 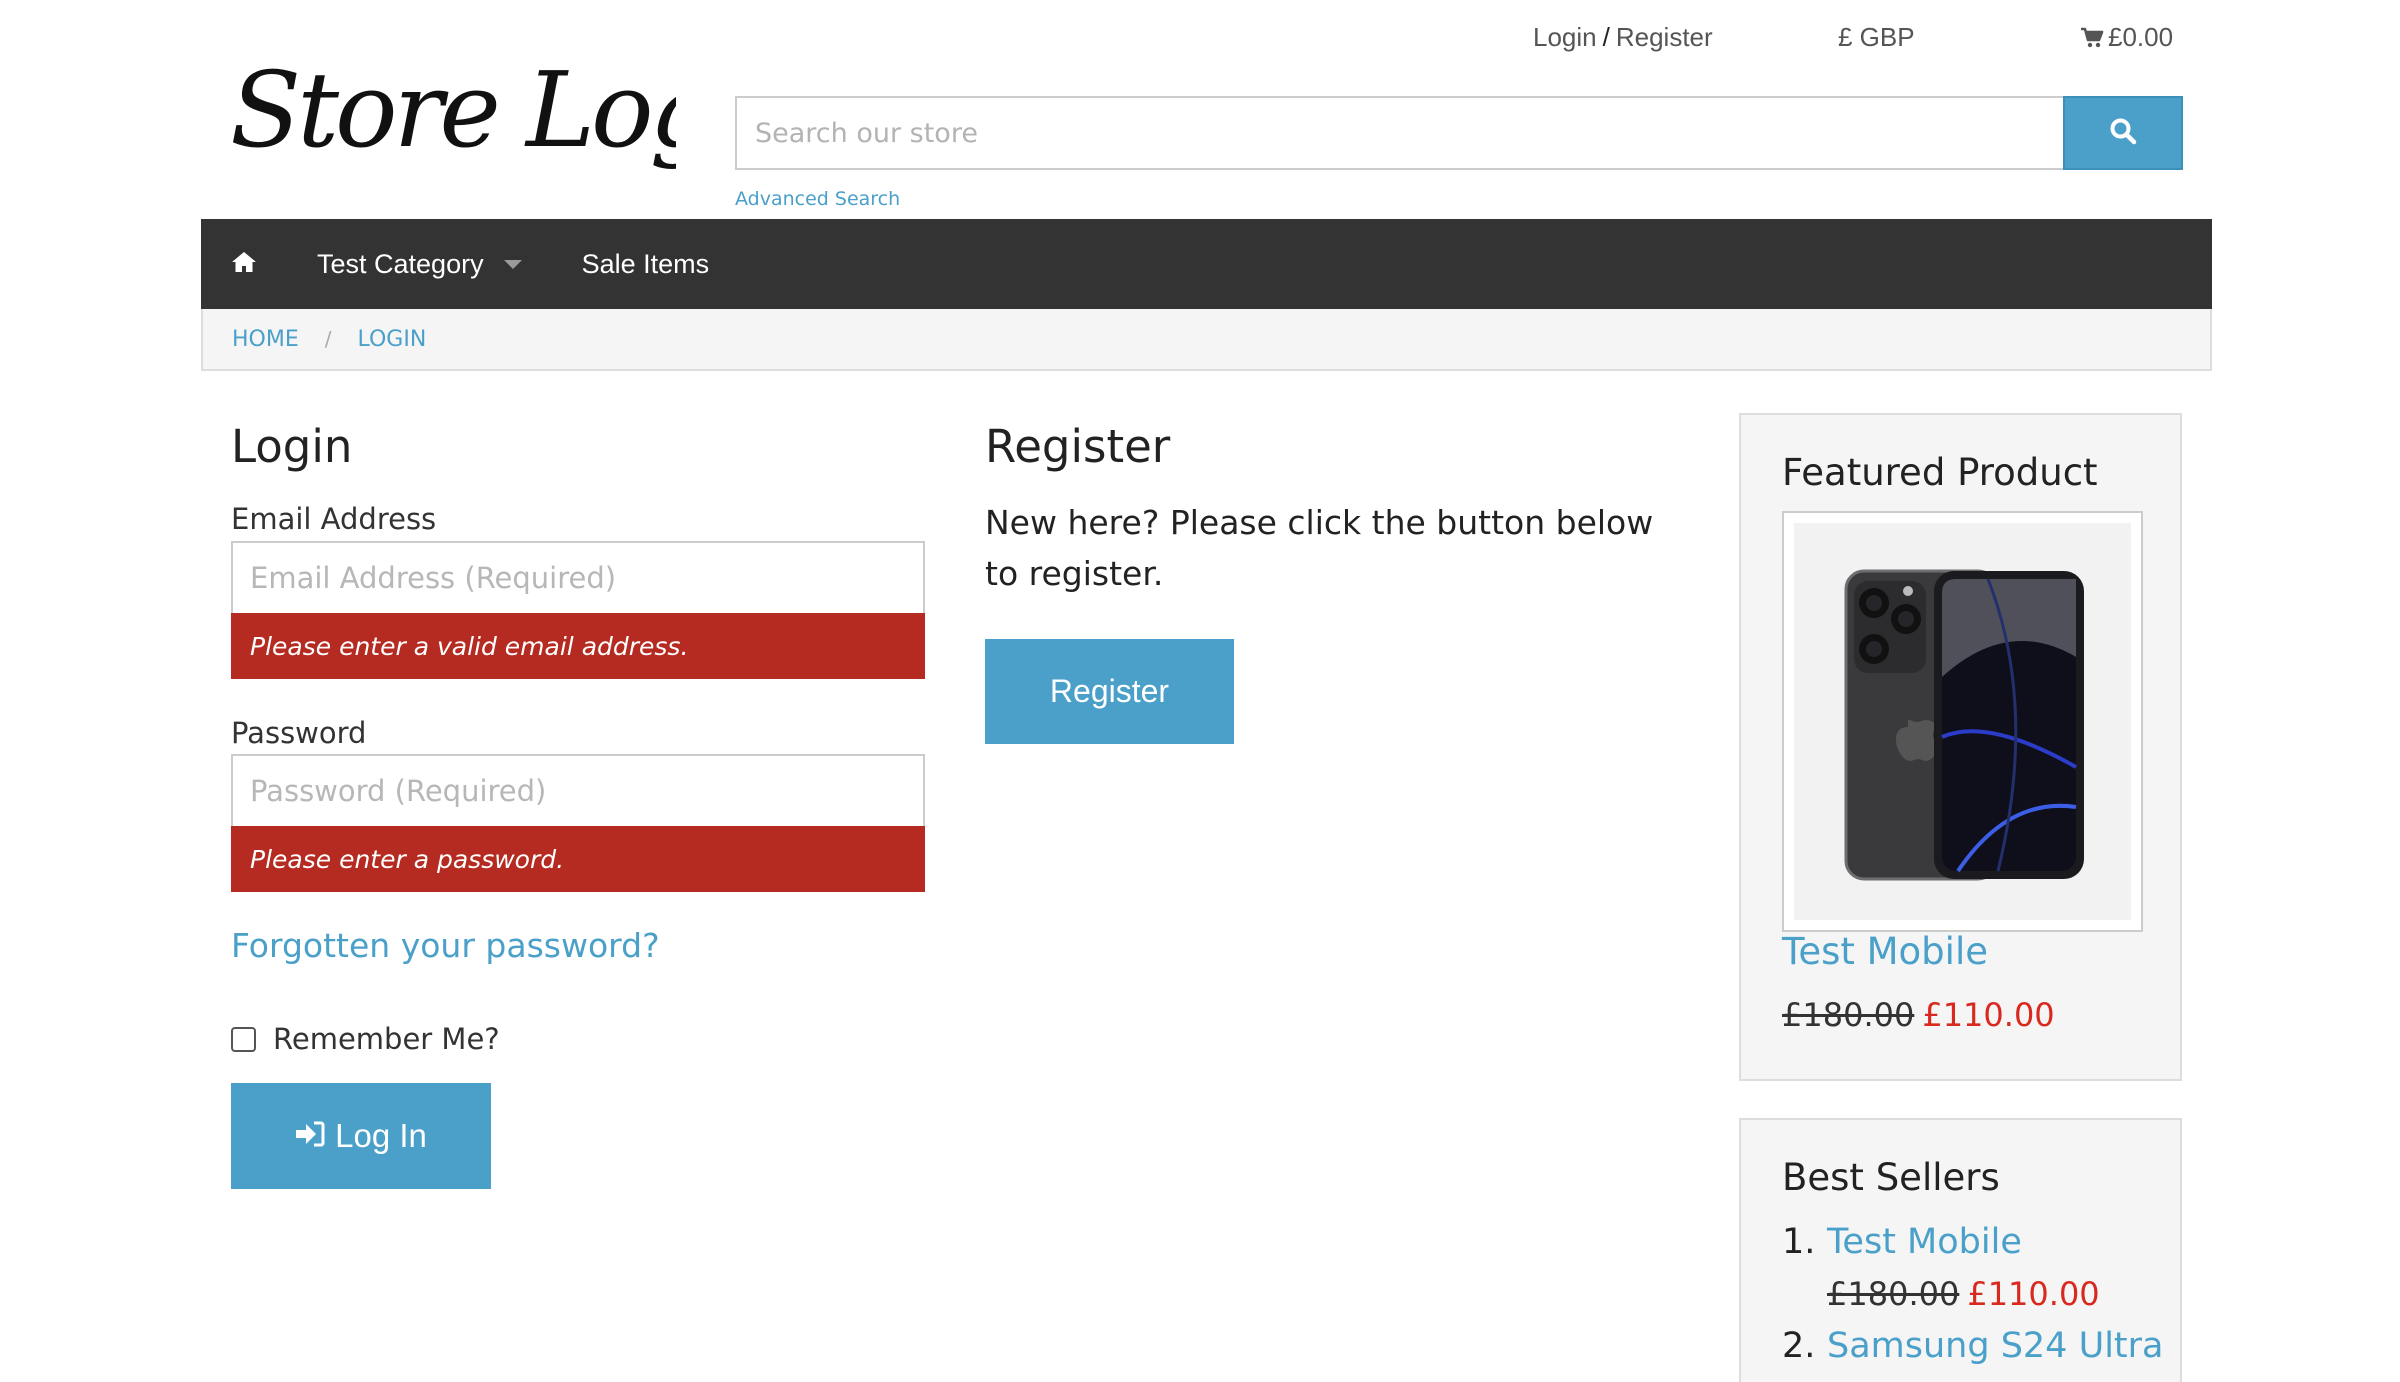 I want to click on remember-me-label: Remember Me?, so click(x=386, y=1039).